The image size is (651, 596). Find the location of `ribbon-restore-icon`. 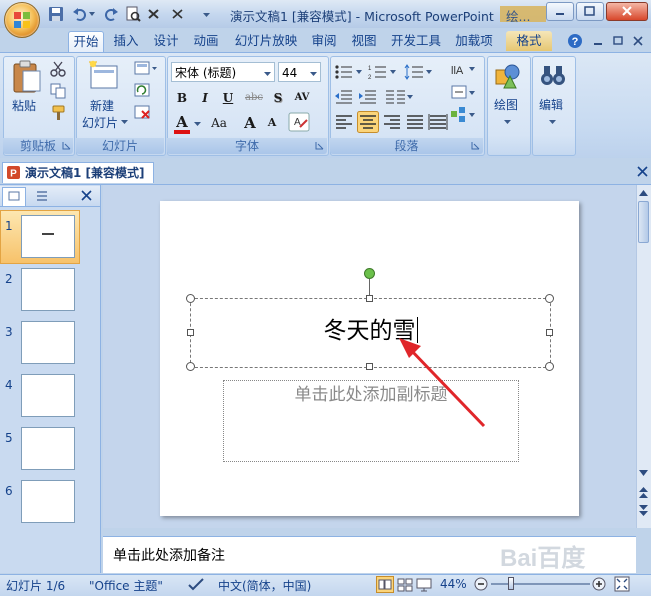

ribbon-restore-icon is located at coordinates (618, 41).